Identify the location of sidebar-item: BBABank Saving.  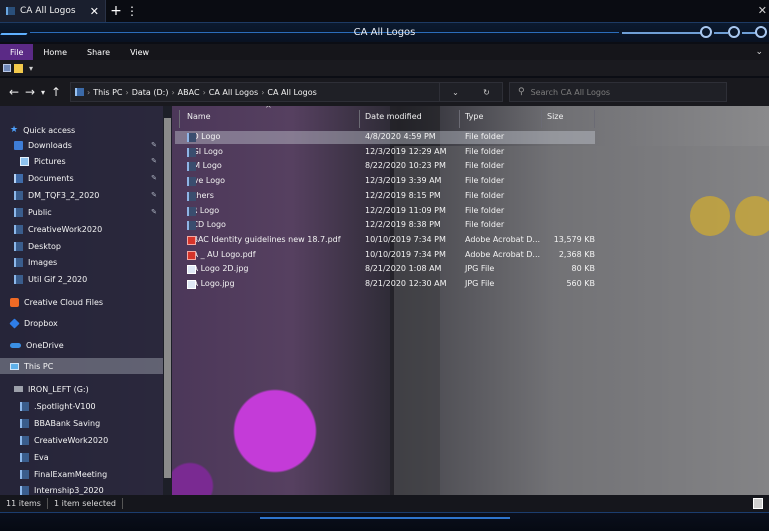
(81, 423).